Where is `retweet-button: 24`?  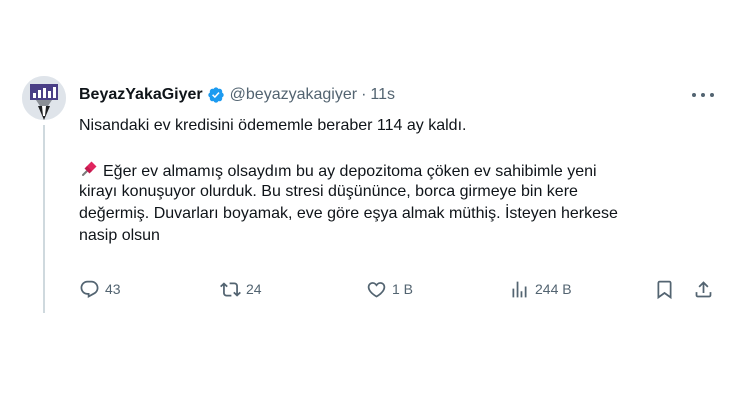 retweet-button: 24 is located at coordinates (241, 289).